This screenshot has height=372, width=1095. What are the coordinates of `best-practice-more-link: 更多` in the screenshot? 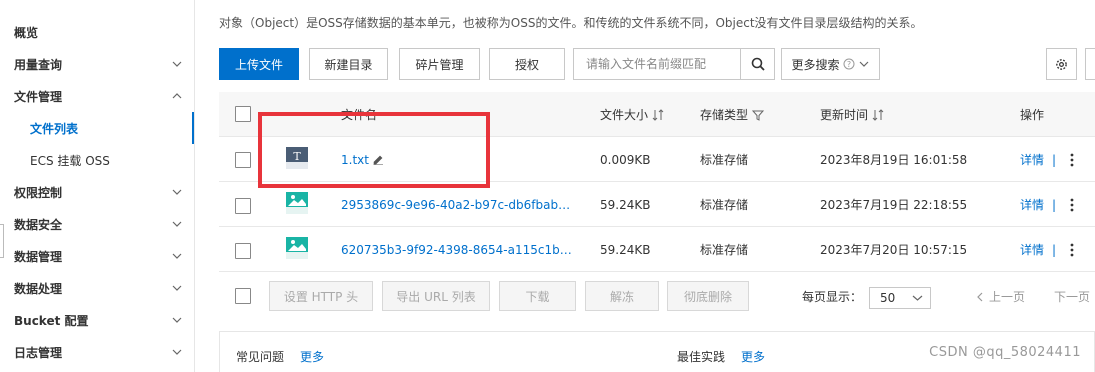 It's located at (753, 356).